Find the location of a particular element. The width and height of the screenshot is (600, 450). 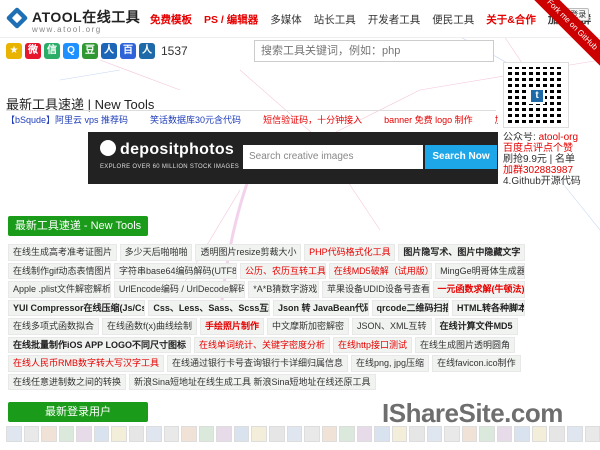

ticker-link: 笑话数据库30元含代码 is located at coordinates (195, 120).